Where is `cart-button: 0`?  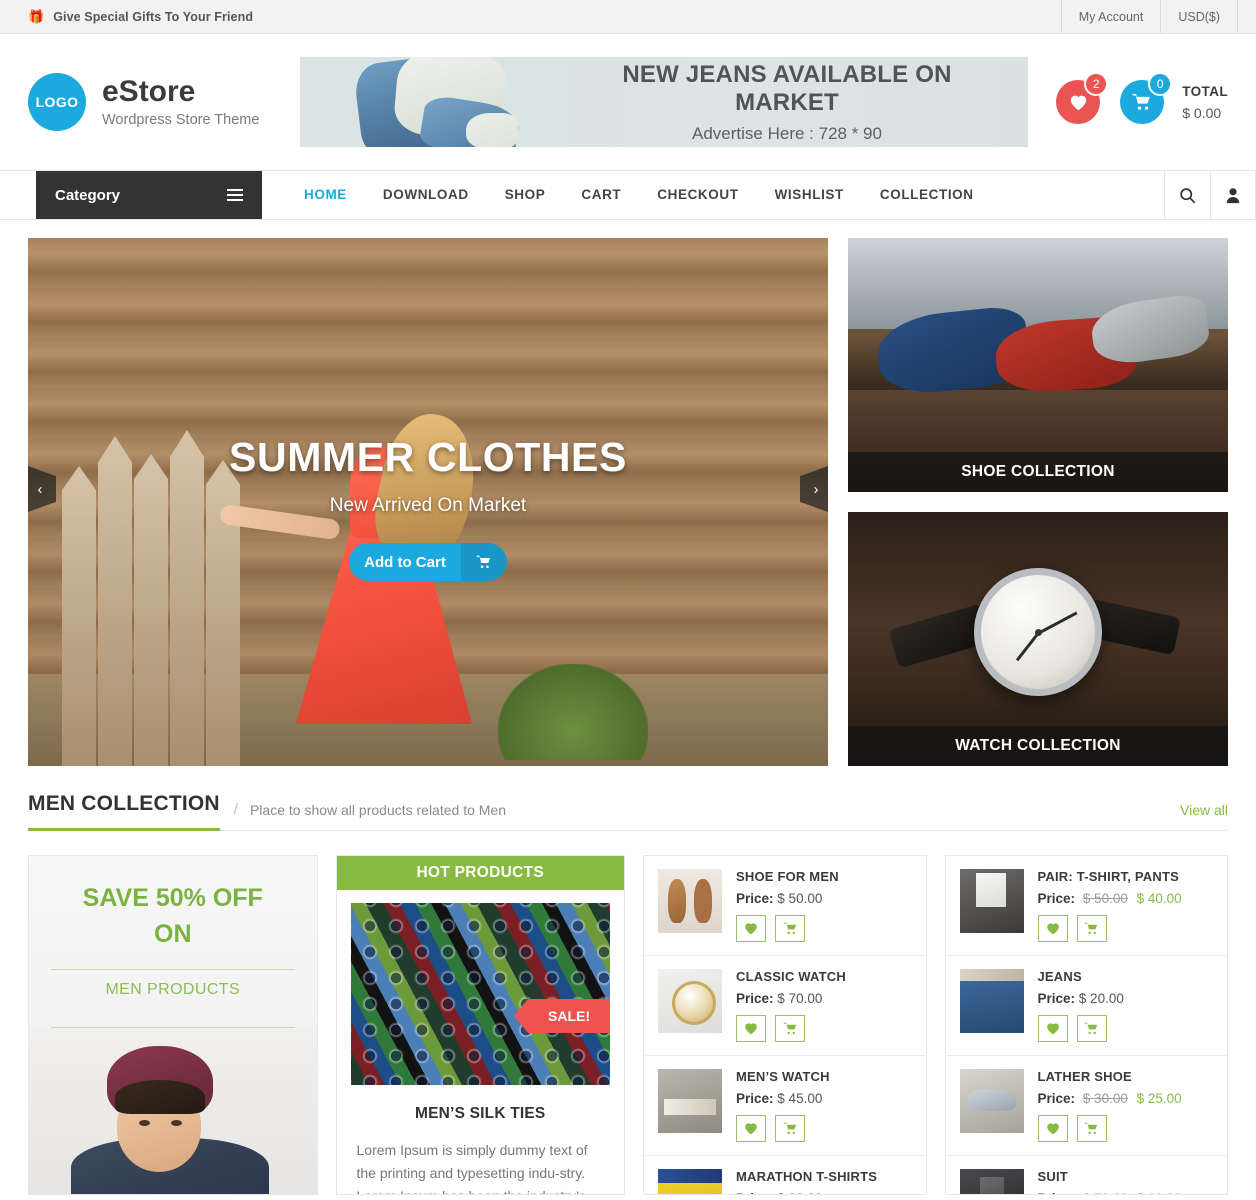 cart-button: 0 is located at coordinates (1146, 98).